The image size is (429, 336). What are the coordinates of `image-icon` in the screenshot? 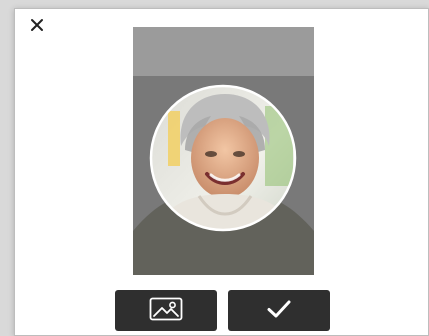 It's located at (166, 311).